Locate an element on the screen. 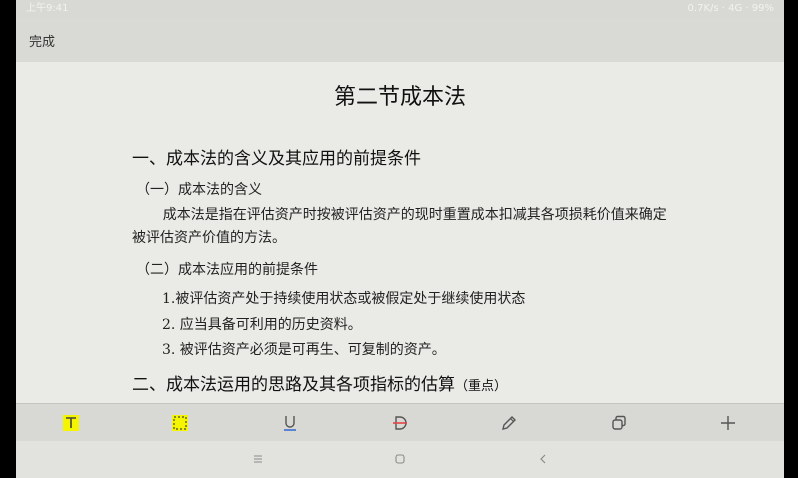  annotation-toolbar is located at coordinates (400, 422).